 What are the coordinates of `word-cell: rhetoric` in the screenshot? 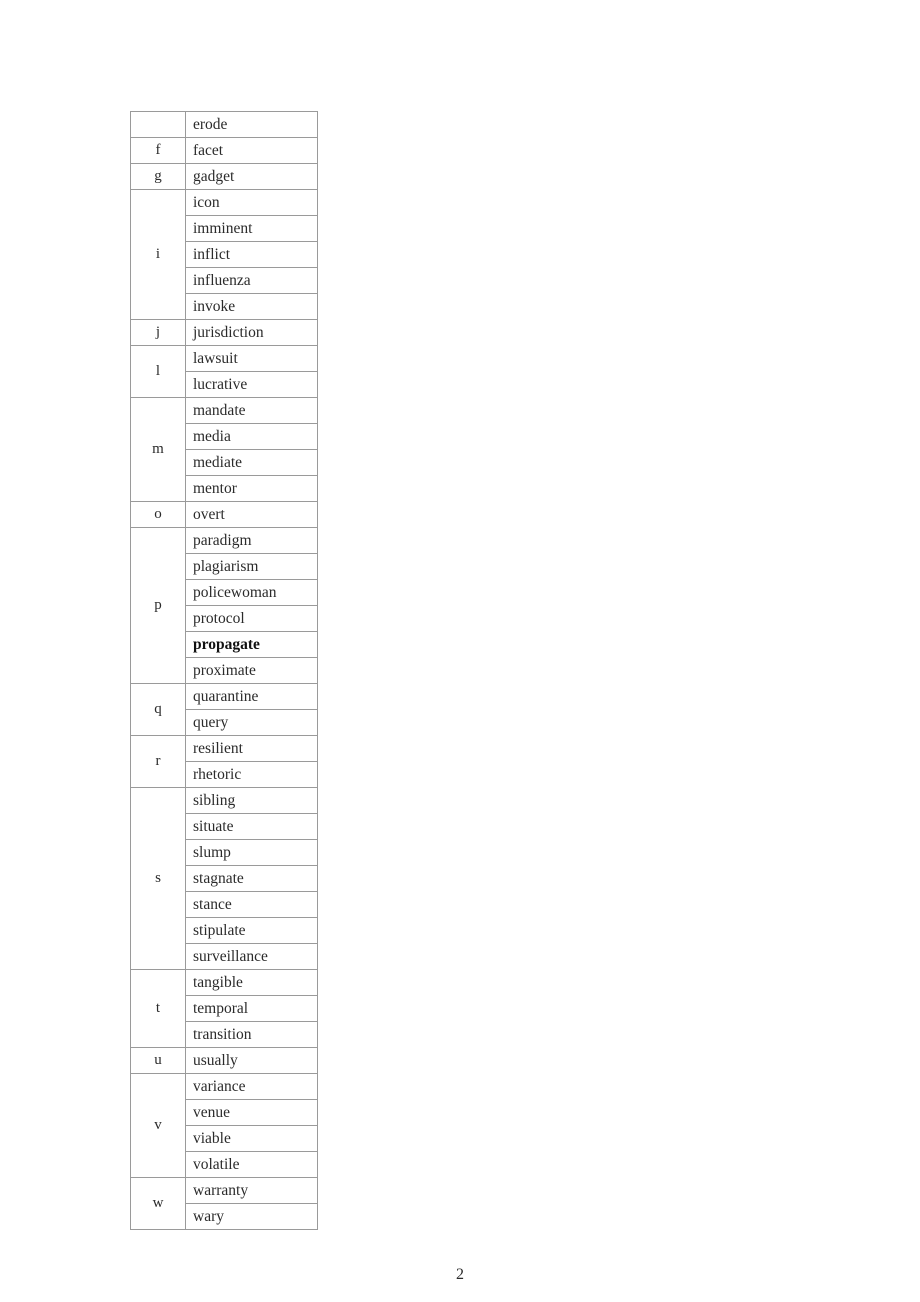 It's located at (251, 774).